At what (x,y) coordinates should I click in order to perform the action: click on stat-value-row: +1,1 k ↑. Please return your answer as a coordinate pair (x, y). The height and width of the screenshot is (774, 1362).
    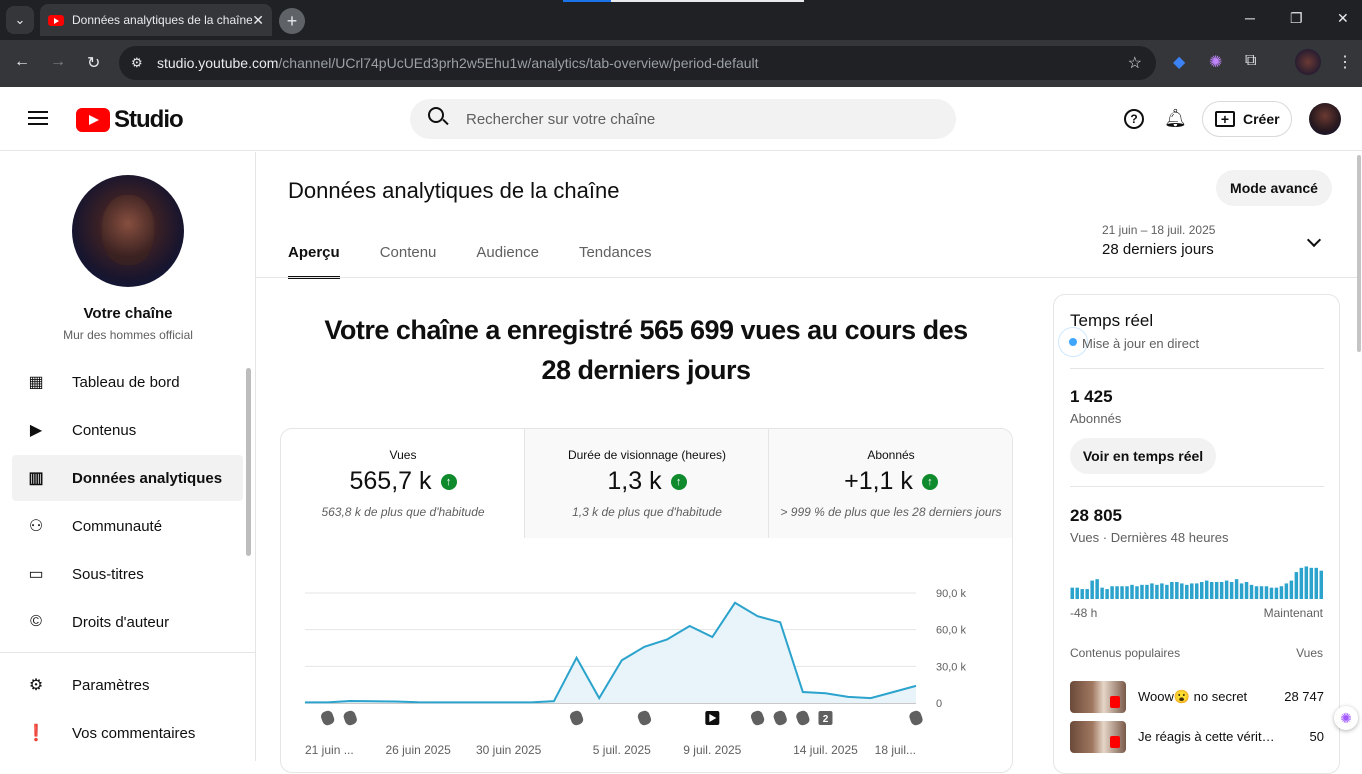
    Looking at the image, I should click on (890, 481).